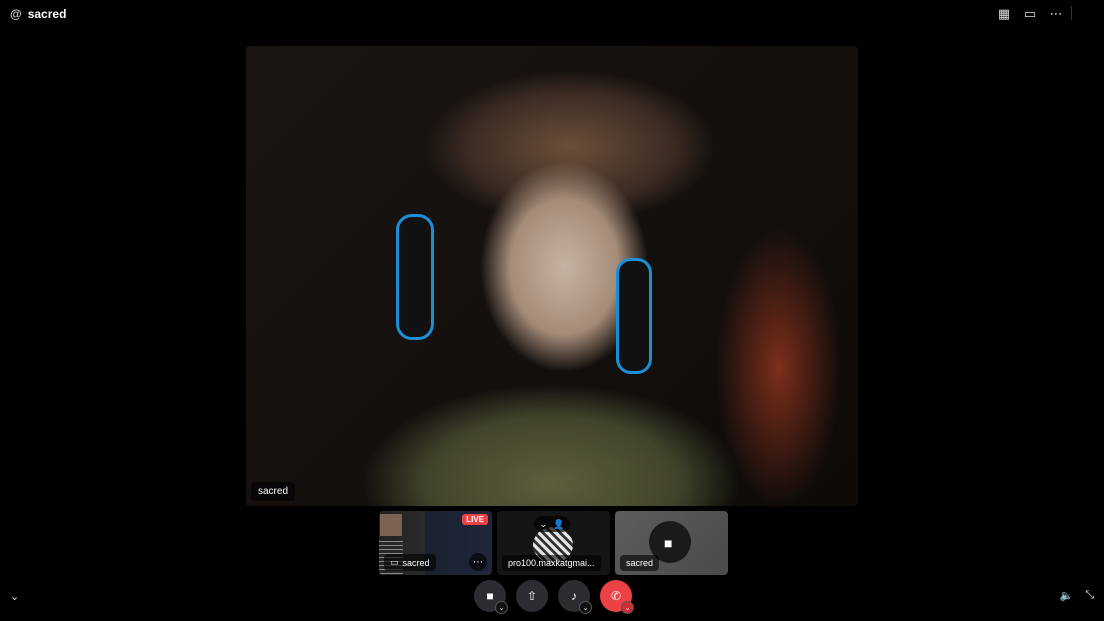 The width and height of the screenshot is (1104, 621). I want to click on video-detail-right, so click(634, 316).